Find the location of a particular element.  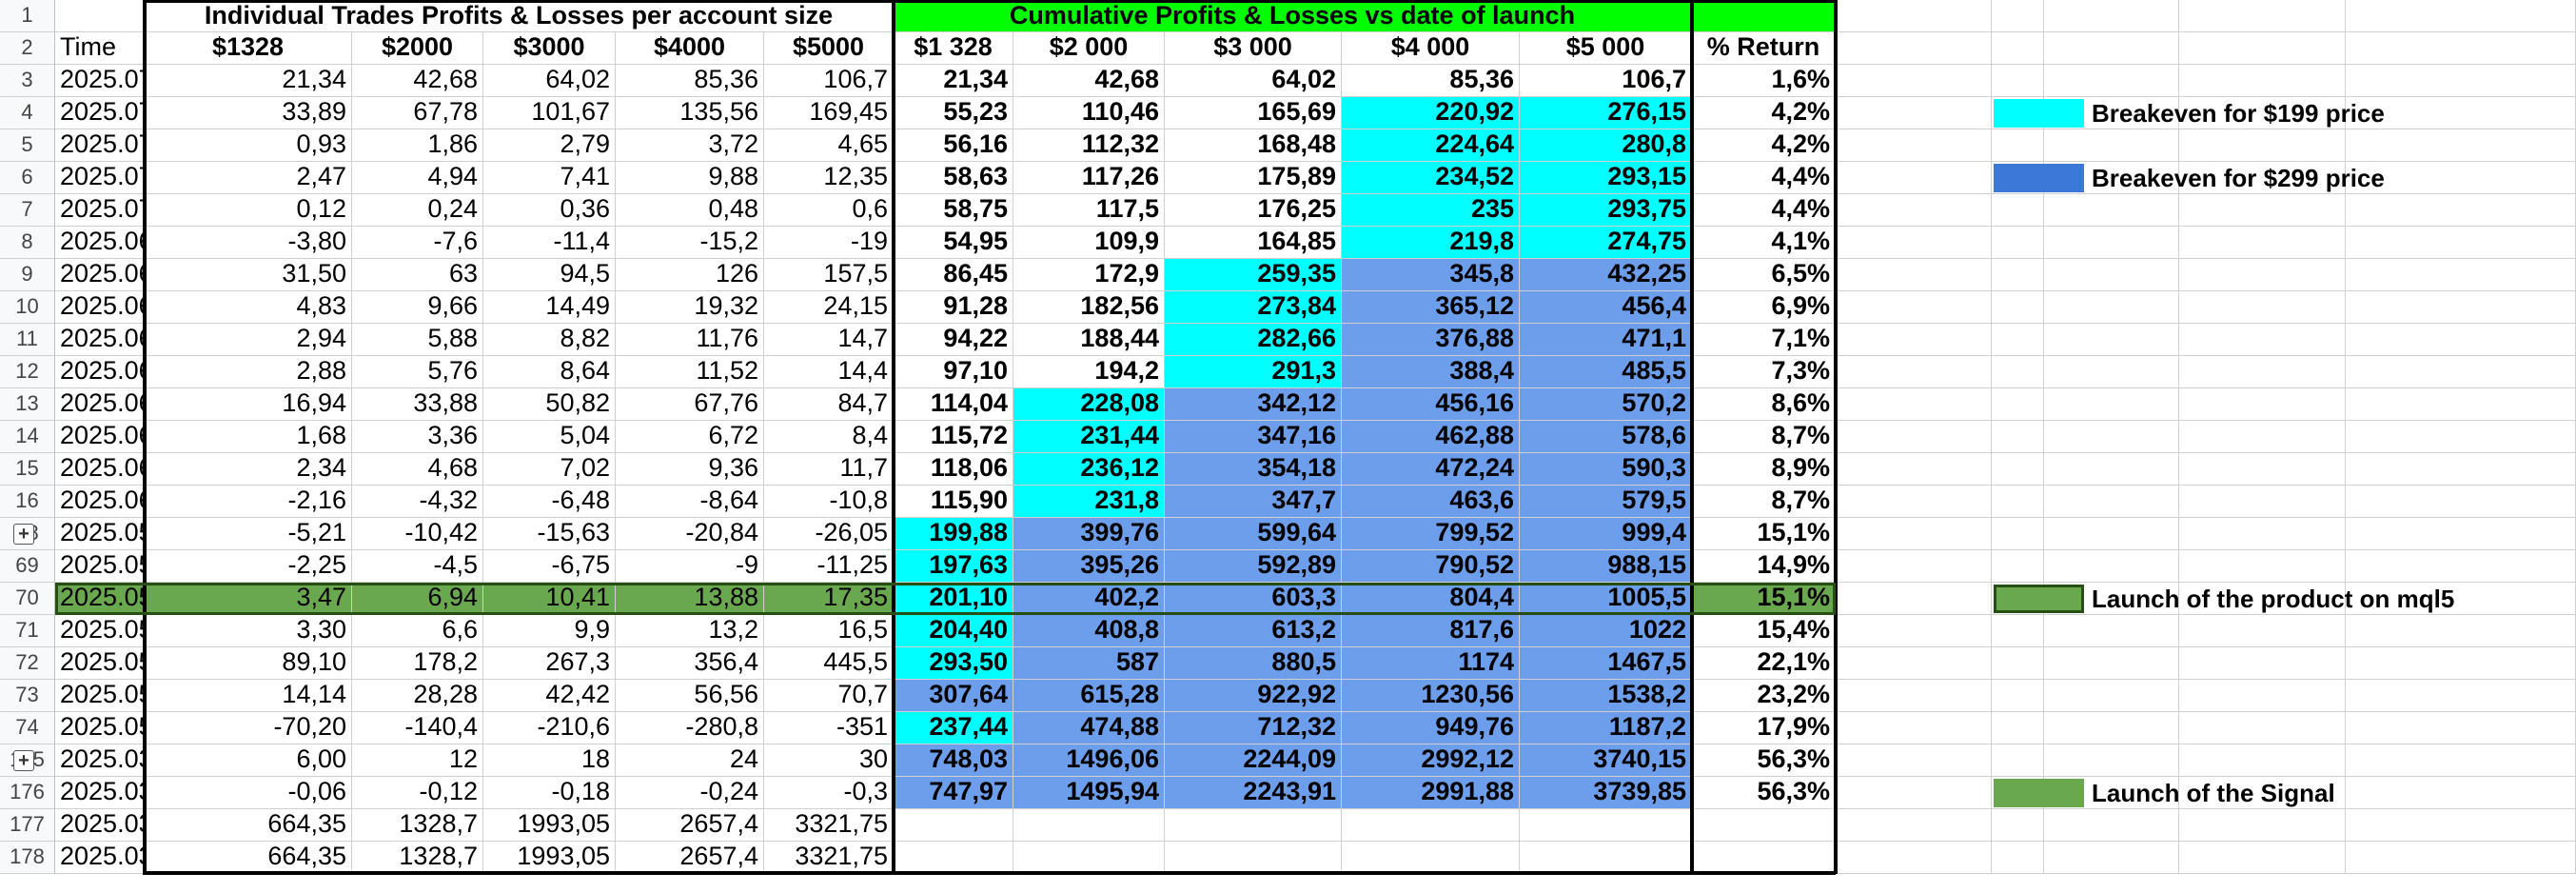

individual-pl-cell: -9 is located at coordinates (690, 566).